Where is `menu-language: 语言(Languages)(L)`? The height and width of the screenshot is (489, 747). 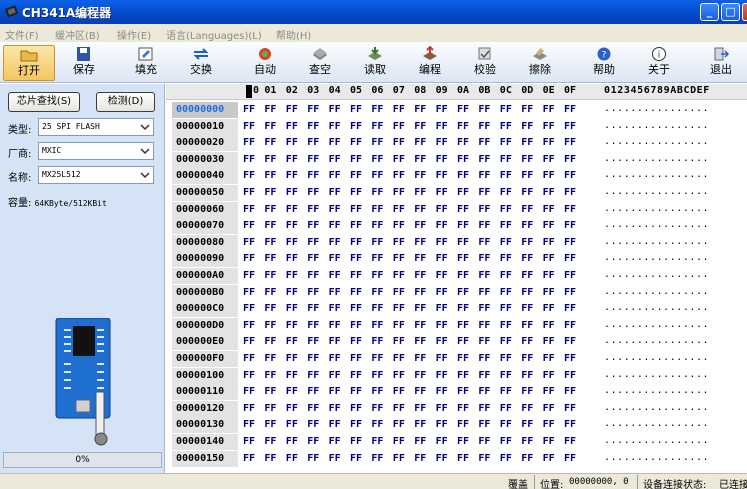
menu-language: 语言(Languages)(L) is located at coordinates (214, 34).